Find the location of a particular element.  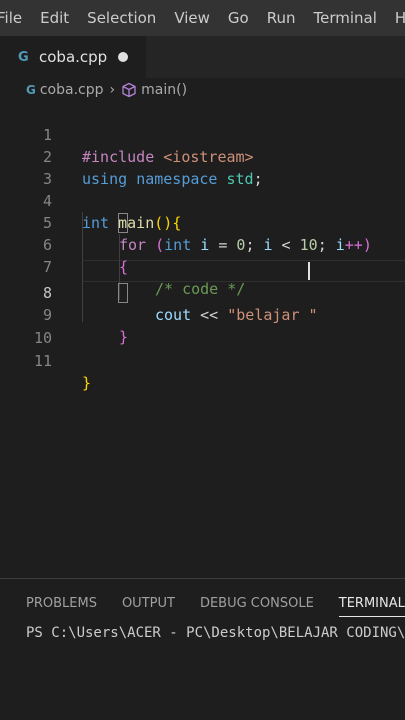

chevron-right-icon: › is located at coordinates (112, 90).